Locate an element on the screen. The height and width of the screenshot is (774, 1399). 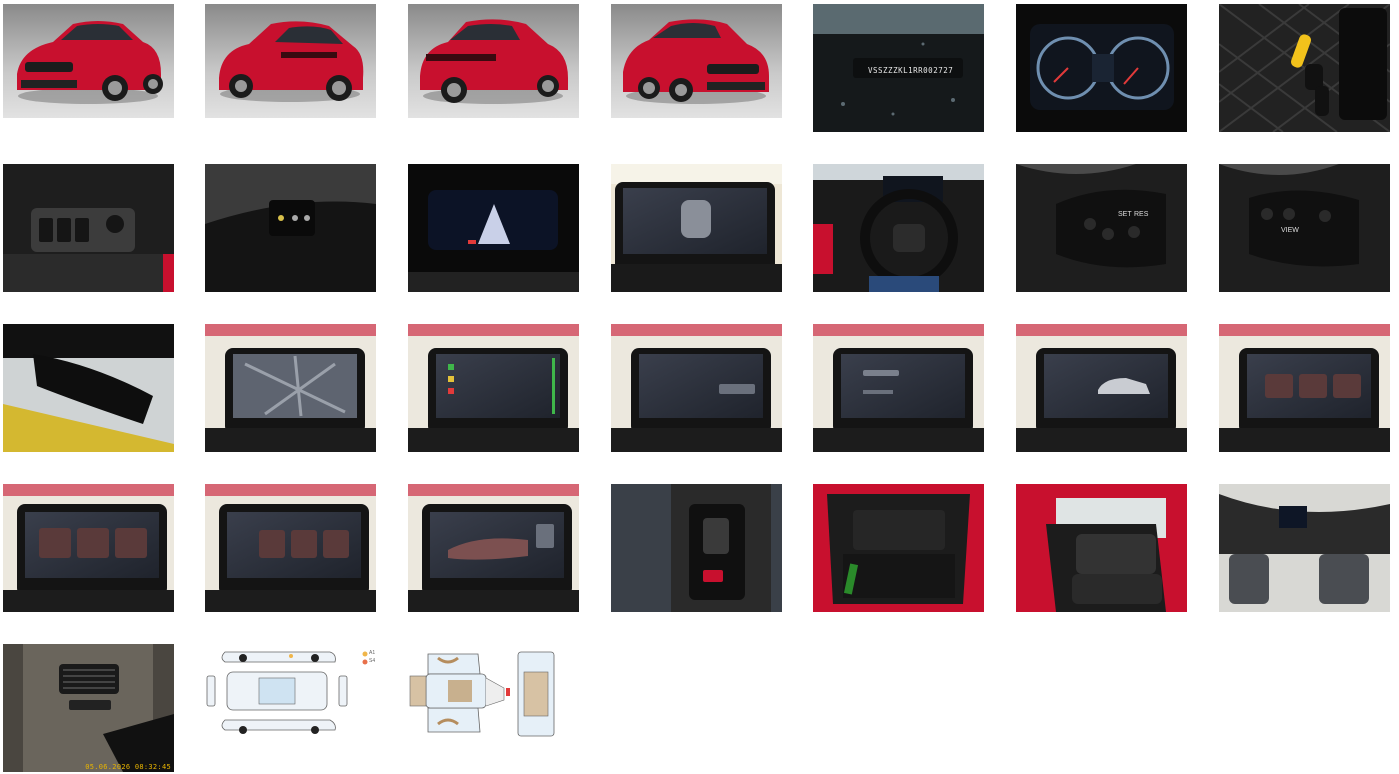
svg-text: RES is located at coordinates (1141, 214).